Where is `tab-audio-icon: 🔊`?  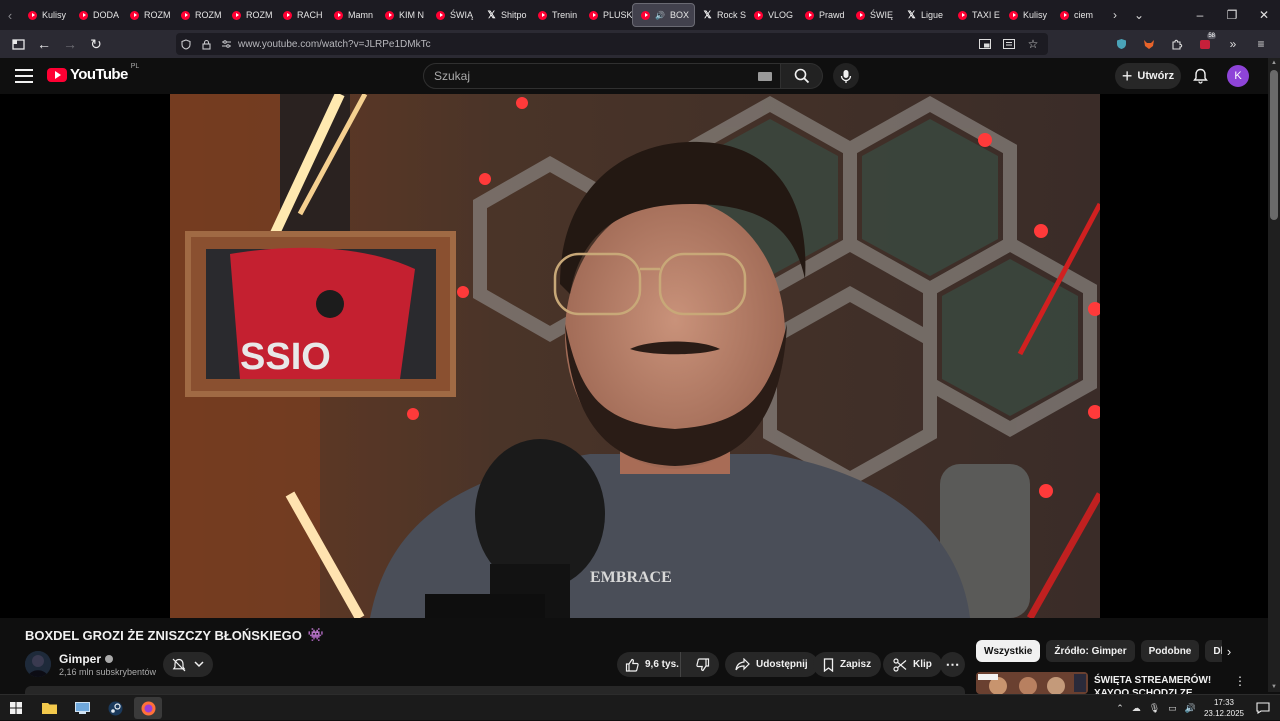
tab-audio-icon: 🔊 is located at coordinates (660, 15).